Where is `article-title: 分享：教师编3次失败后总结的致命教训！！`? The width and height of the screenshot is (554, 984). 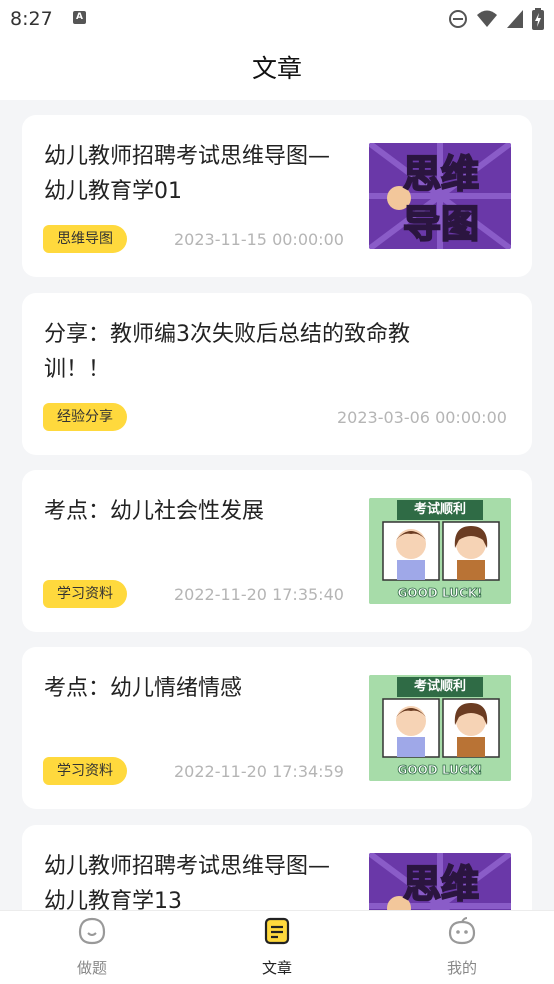
article-title: 分享：教师编3次失败后总结的致命教训！！ is located at coordinates (227, 352).